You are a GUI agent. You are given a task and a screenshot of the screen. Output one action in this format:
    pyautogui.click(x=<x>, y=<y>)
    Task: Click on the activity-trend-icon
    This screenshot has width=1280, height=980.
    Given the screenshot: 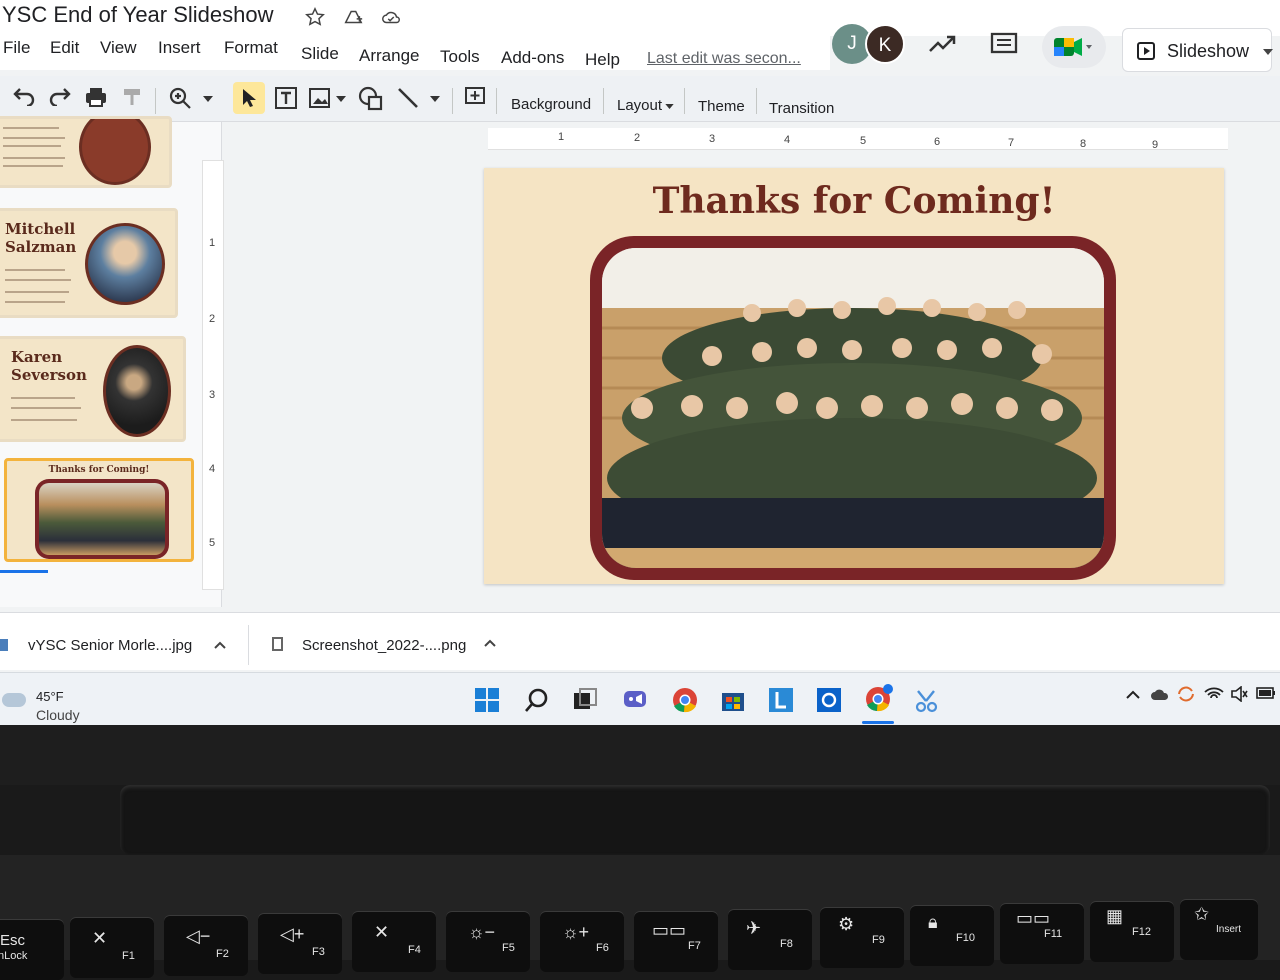 What is the action you would take?
    pyautogui.click(x=942, y=44)
    